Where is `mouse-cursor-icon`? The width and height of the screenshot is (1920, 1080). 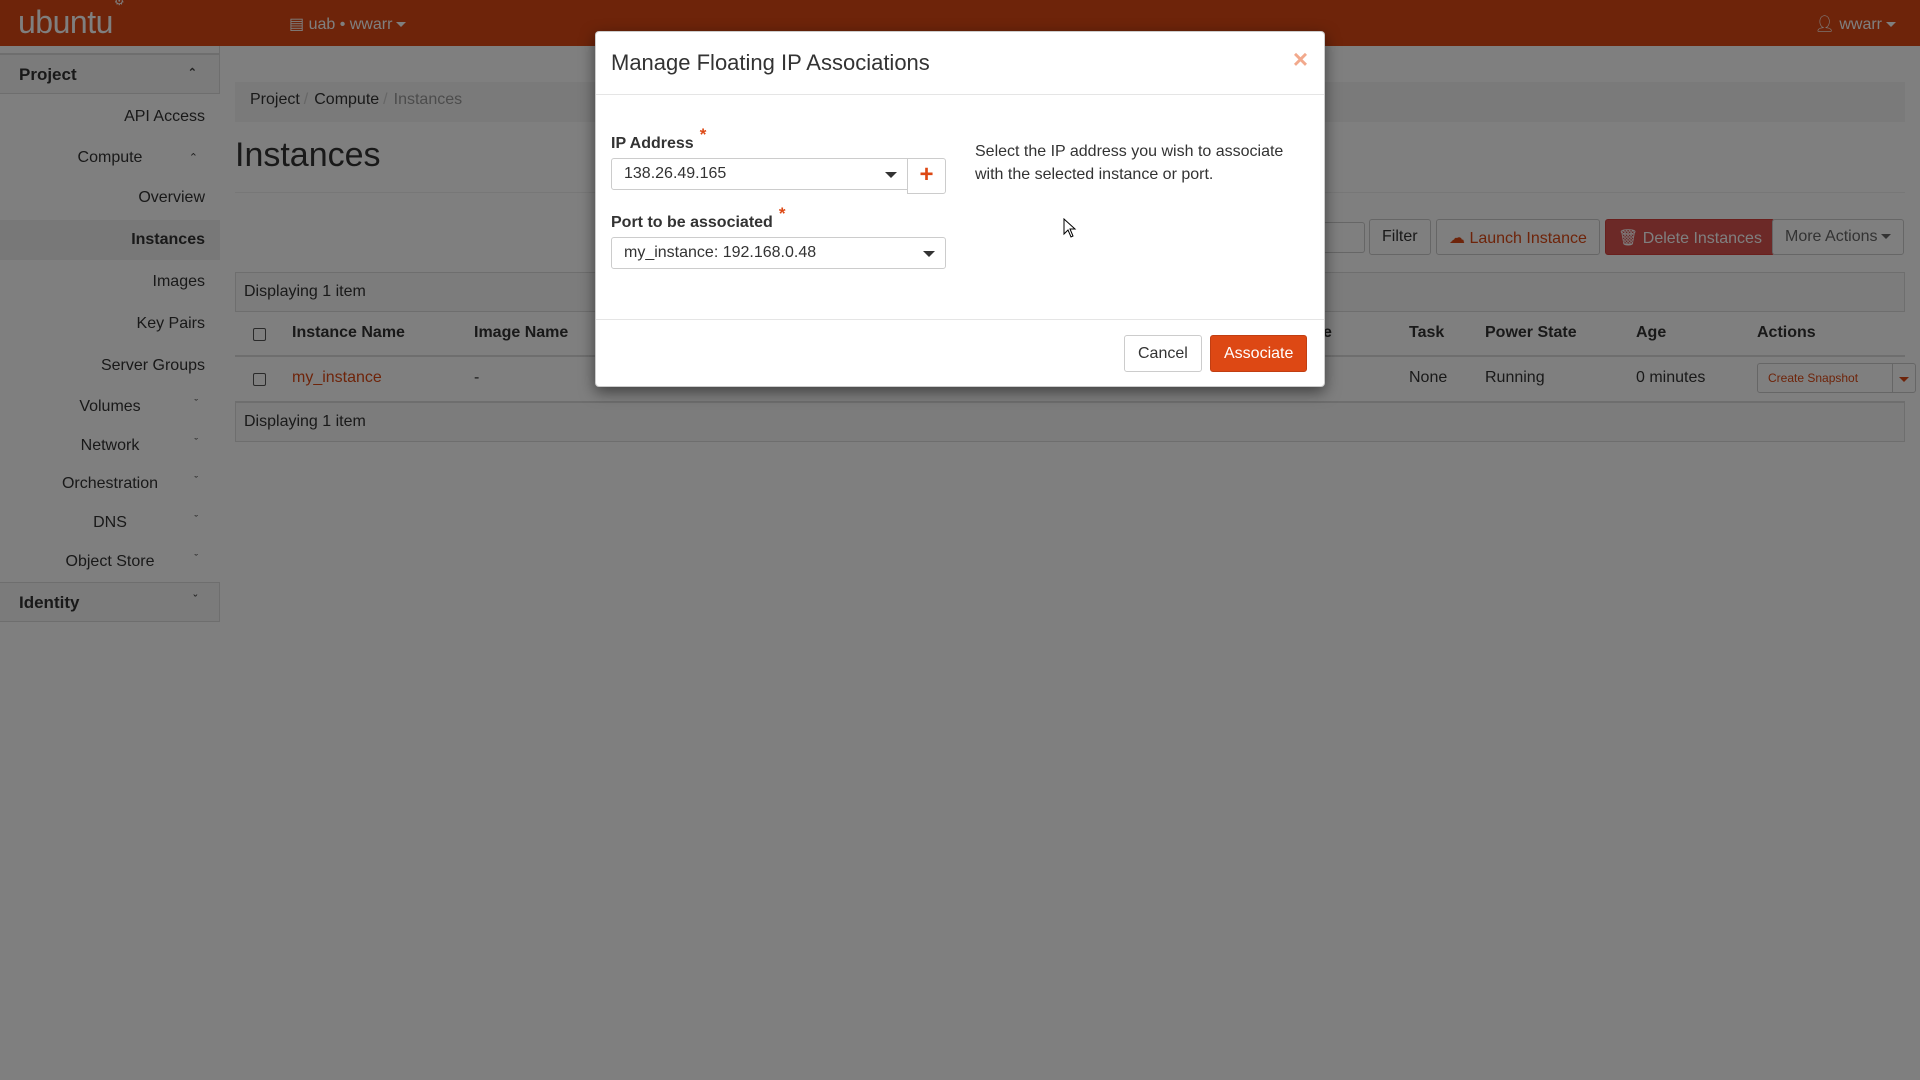 mouse-cursor-icon is located at coordinates (1070, 228).